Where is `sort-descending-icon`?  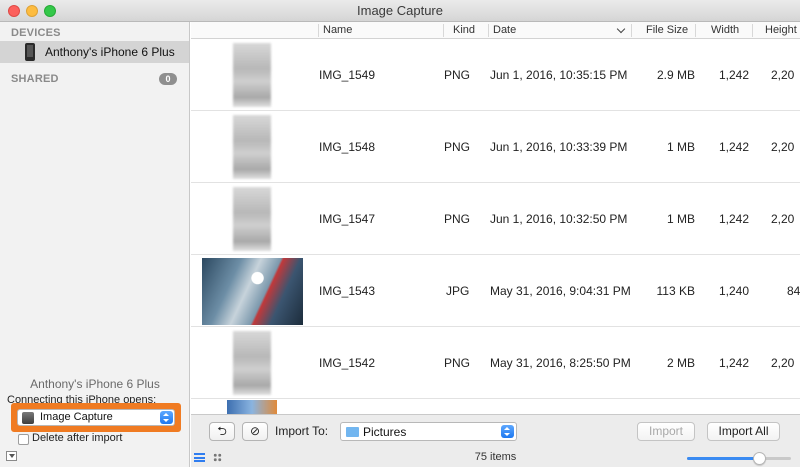
sort-descending-icon is located at coordinates (621, 29).